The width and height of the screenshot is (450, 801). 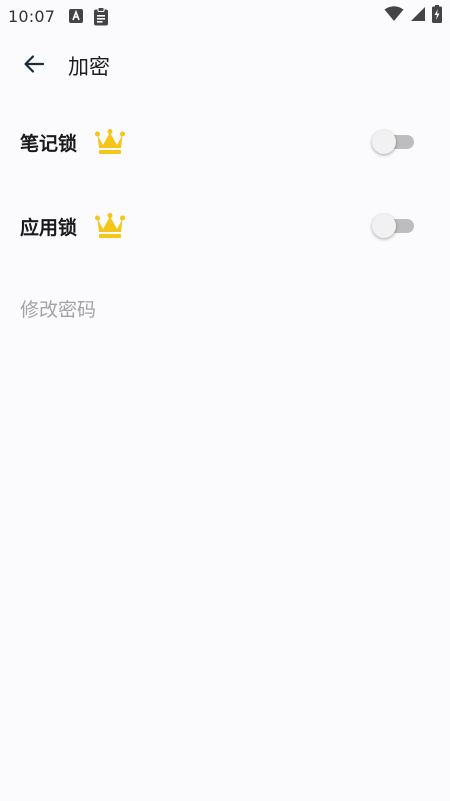 What do you see at coordinates (225, 16) in the screenshot?
I see `status-bar: 10:07` at bounding box center [225, 16].